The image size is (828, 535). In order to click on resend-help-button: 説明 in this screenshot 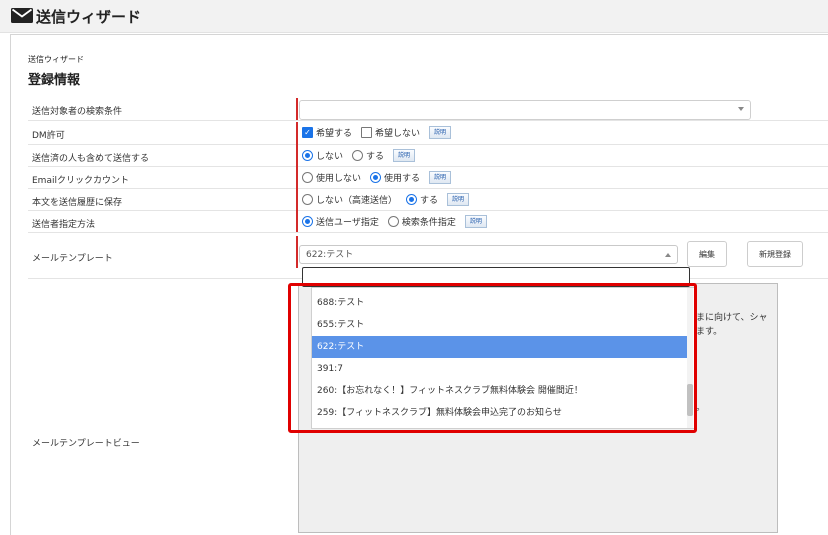, I will do `click(404, 155)`.